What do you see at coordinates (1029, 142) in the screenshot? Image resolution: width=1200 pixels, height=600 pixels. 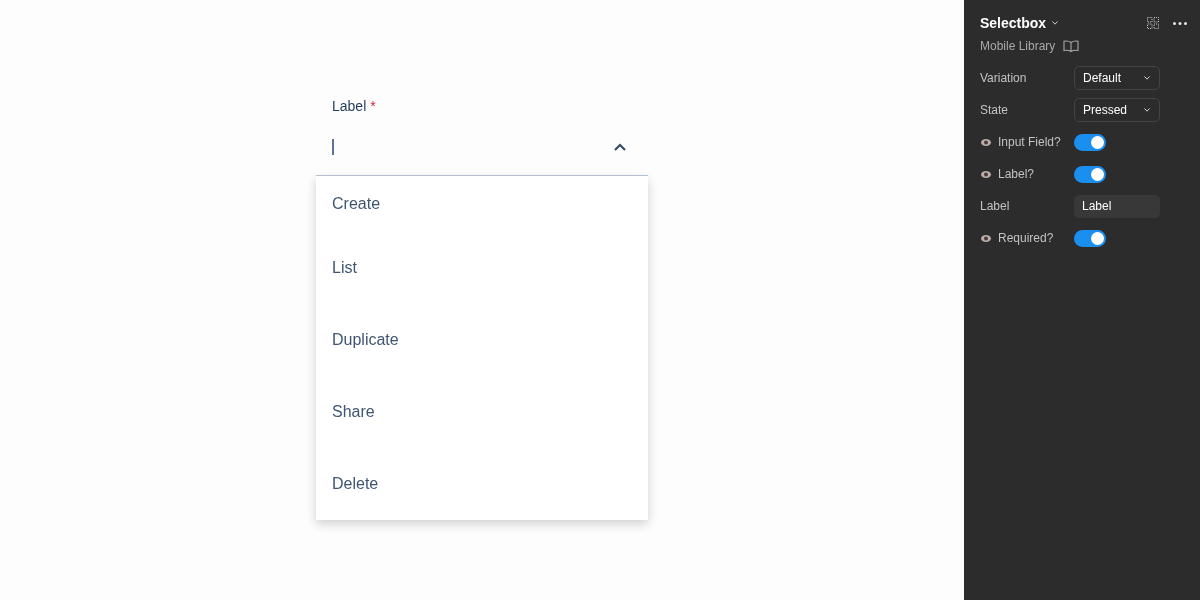 I see `property-label: Input Field?` at bounding box center [1029, 142].